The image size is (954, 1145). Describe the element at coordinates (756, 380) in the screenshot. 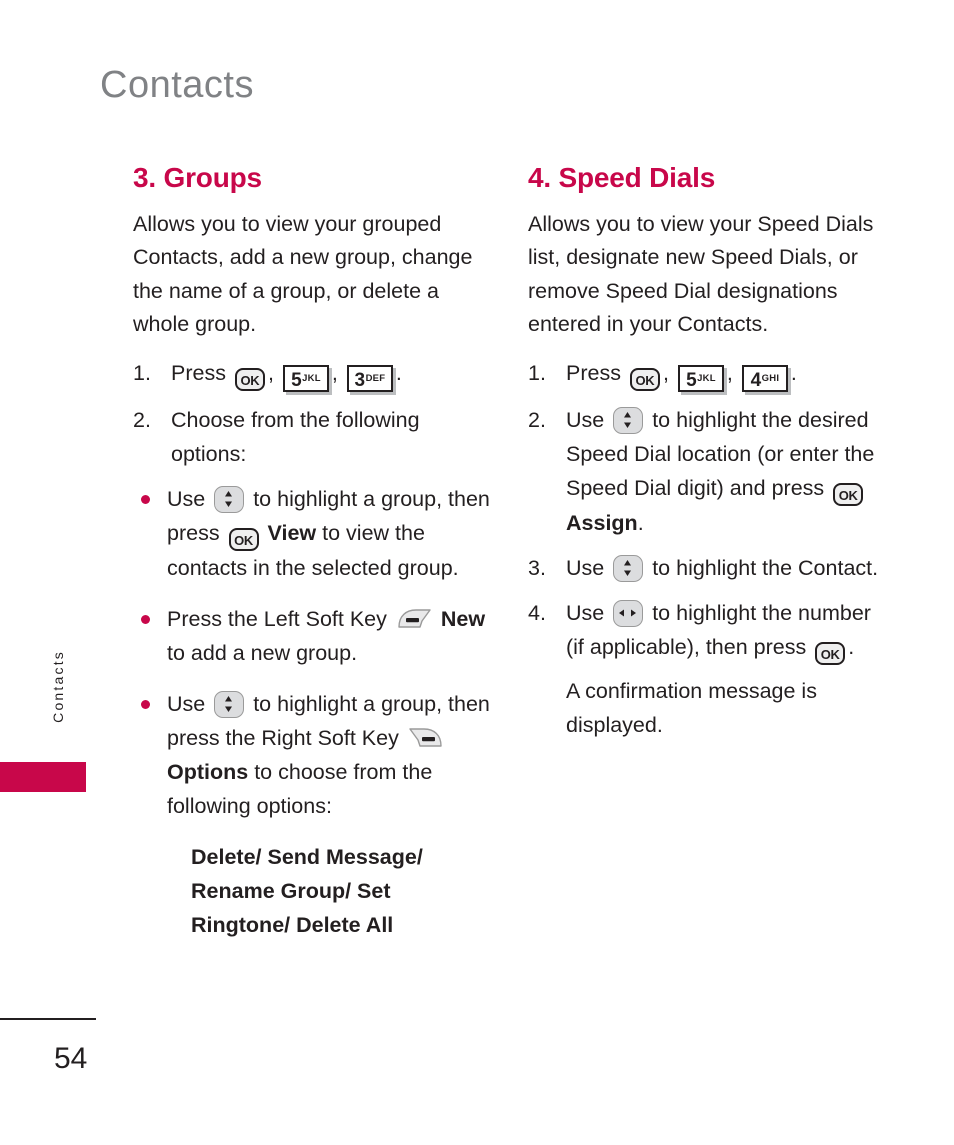

I see `key-digit: 4` at that location.